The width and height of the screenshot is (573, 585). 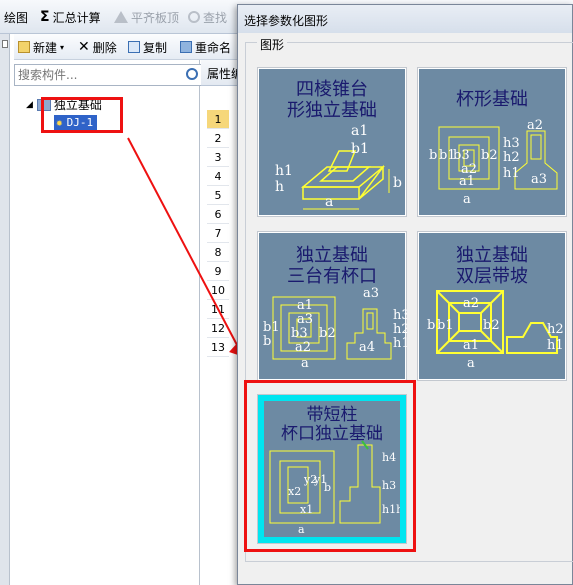 I want to click on three-step-drawing: a1a3b1b b3 b2a2a a3h3h2h1a4, so click(x=335, y=328).